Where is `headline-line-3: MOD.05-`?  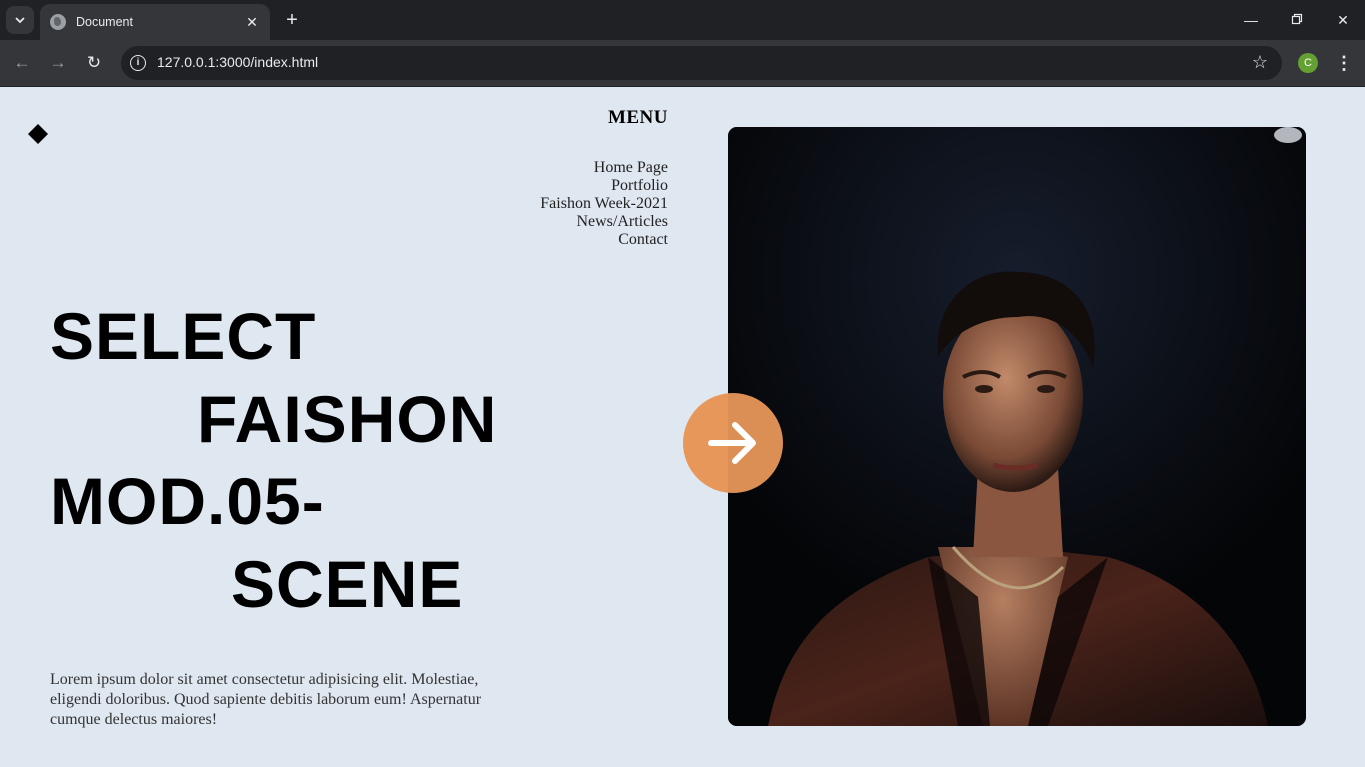
headline-line-3: MOD.05- is located at coordinates (187, 501).